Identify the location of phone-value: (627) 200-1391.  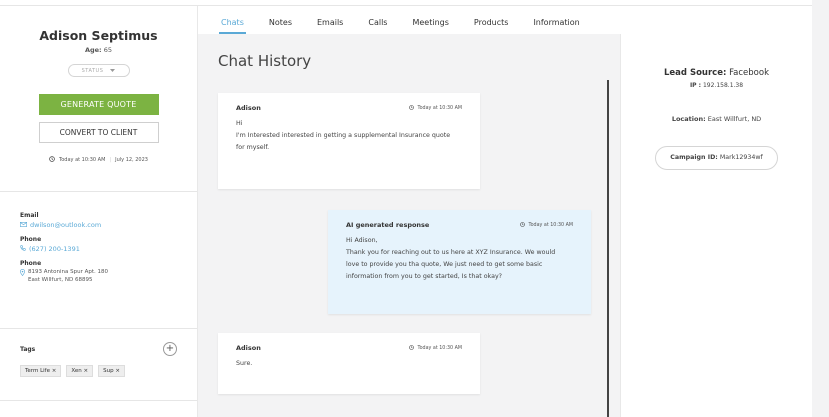
(54, 249).